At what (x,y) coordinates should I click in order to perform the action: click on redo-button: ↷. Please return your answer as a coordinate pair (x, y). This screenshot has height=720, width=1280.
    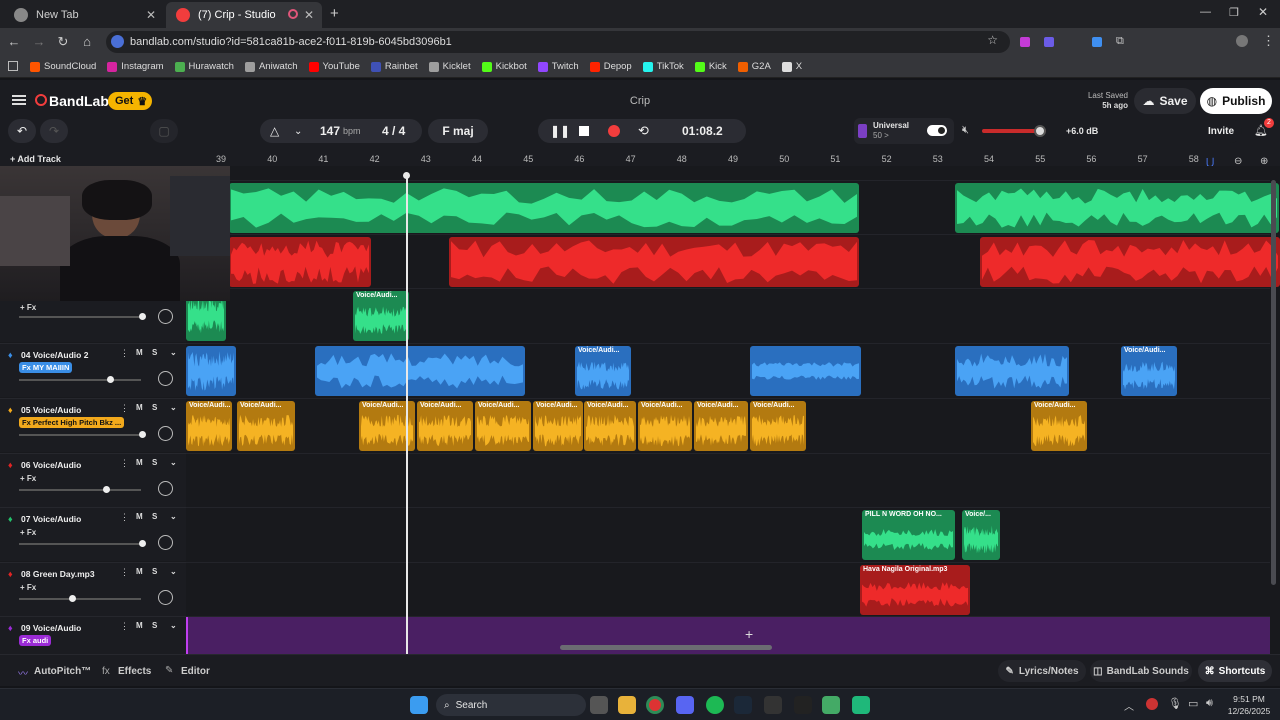
    Looking at the image, I should click on (54, 131).